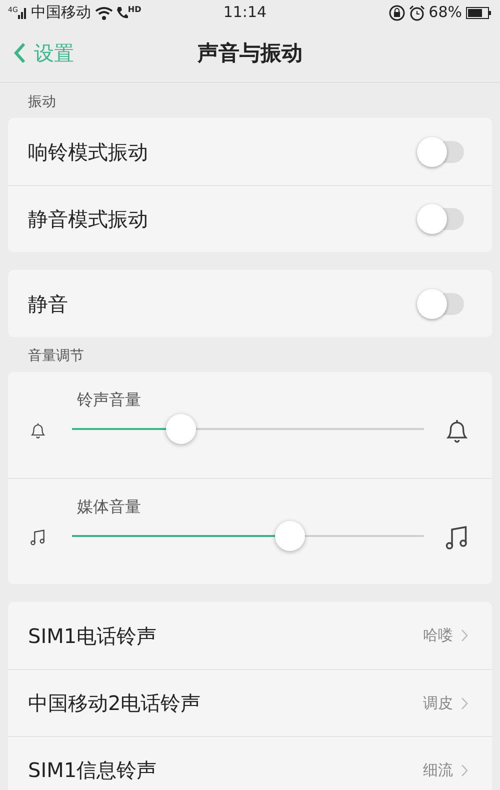 This screenshot has height=790, width=500. What do you see at coordinates (438, 703) in the screenshot?
I see `setting-value: 调皮` at bounding box center [438, 703].